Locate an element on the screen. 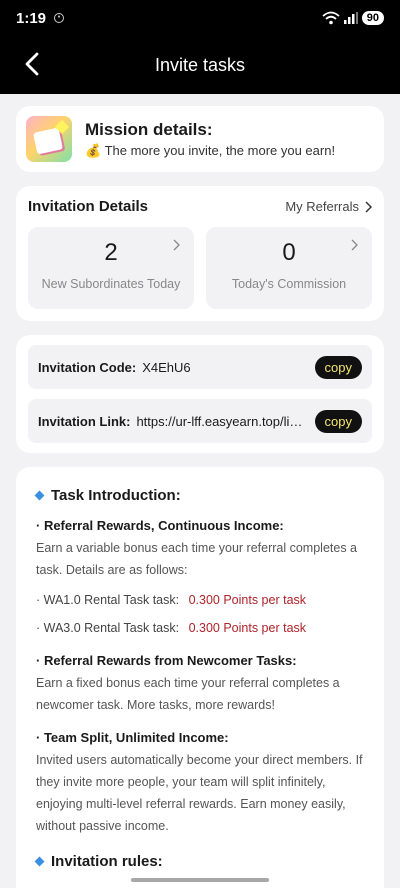 The image size is (400, 888). stat-new-subordinates: 2 New Subordinates Today is located at coordinates (111, 268).